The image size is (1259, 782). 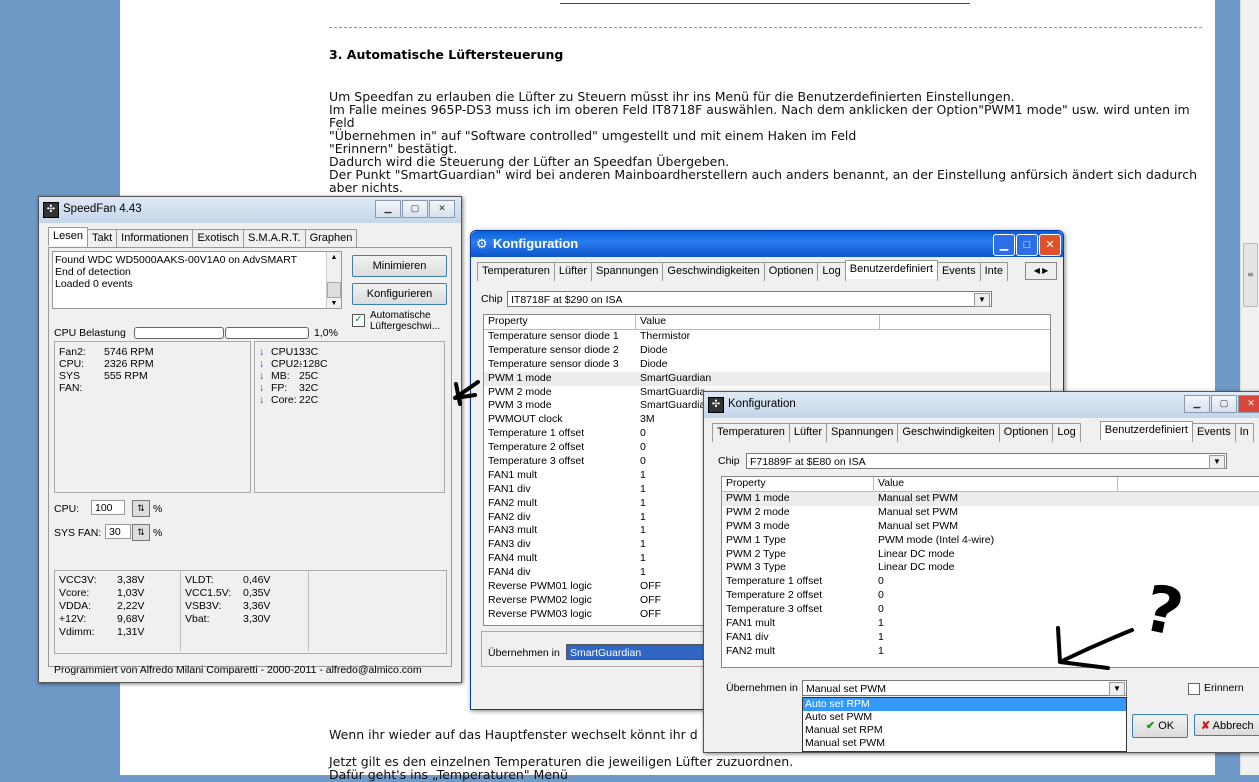 I want to click on cancel-button: ✘ Abbrech, so click(x=1226, y=725).